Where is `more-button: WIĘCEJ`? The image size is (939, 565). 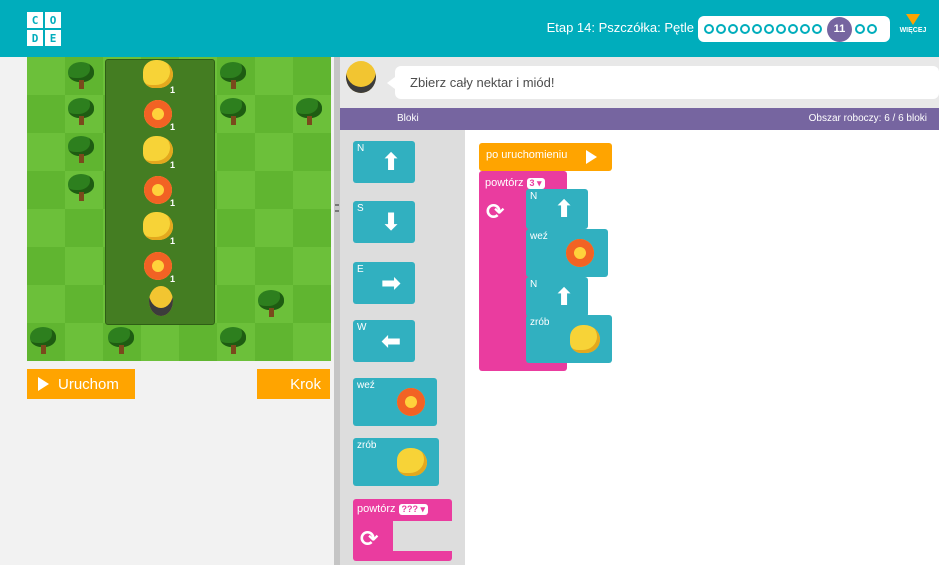 more-button: WIĘCEJ is located at coordinates (913, 24).